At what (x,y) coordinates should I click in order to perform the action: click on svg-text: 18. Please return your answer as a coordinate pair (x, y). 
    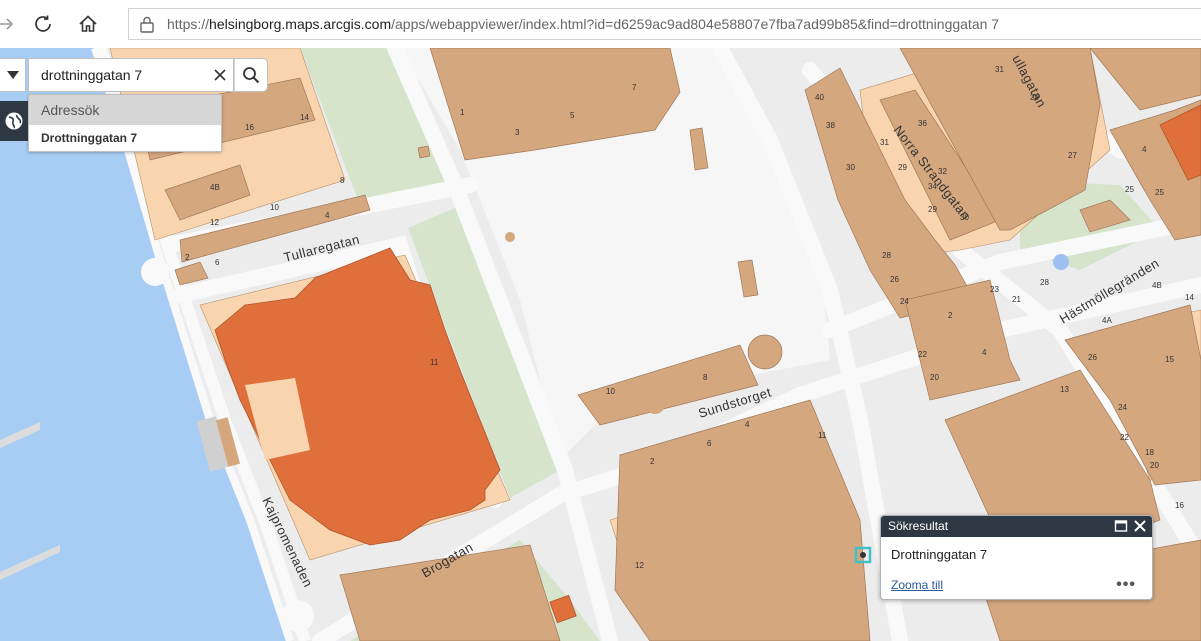
    Looking at the image, I should click on (1149, 452).